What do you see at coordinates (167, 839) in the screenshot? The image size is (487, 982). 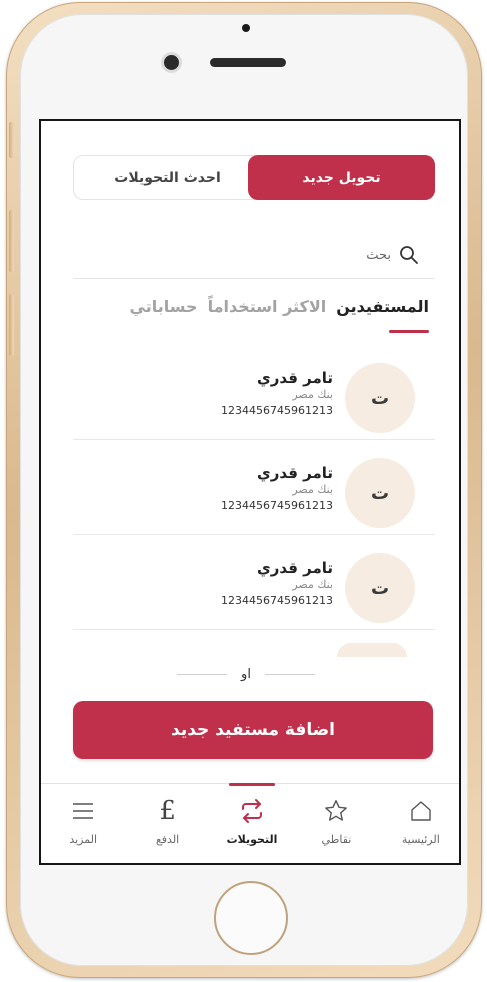 I see `nav-label: الدفع` at bounding box center [167, 839].